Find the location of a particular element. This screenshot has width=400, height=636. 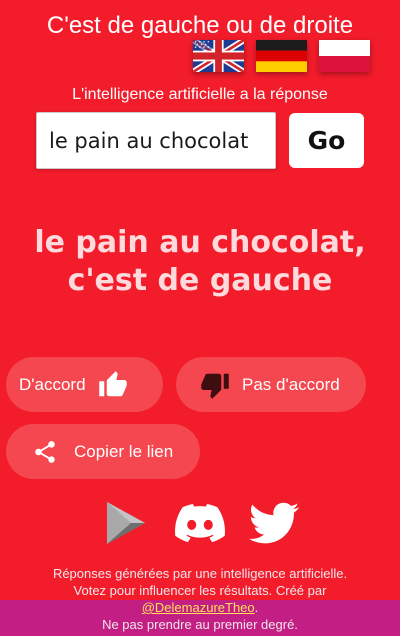

footer-line-3: Ne pas prendre au premier degré. is located at coordinates (200, 624).